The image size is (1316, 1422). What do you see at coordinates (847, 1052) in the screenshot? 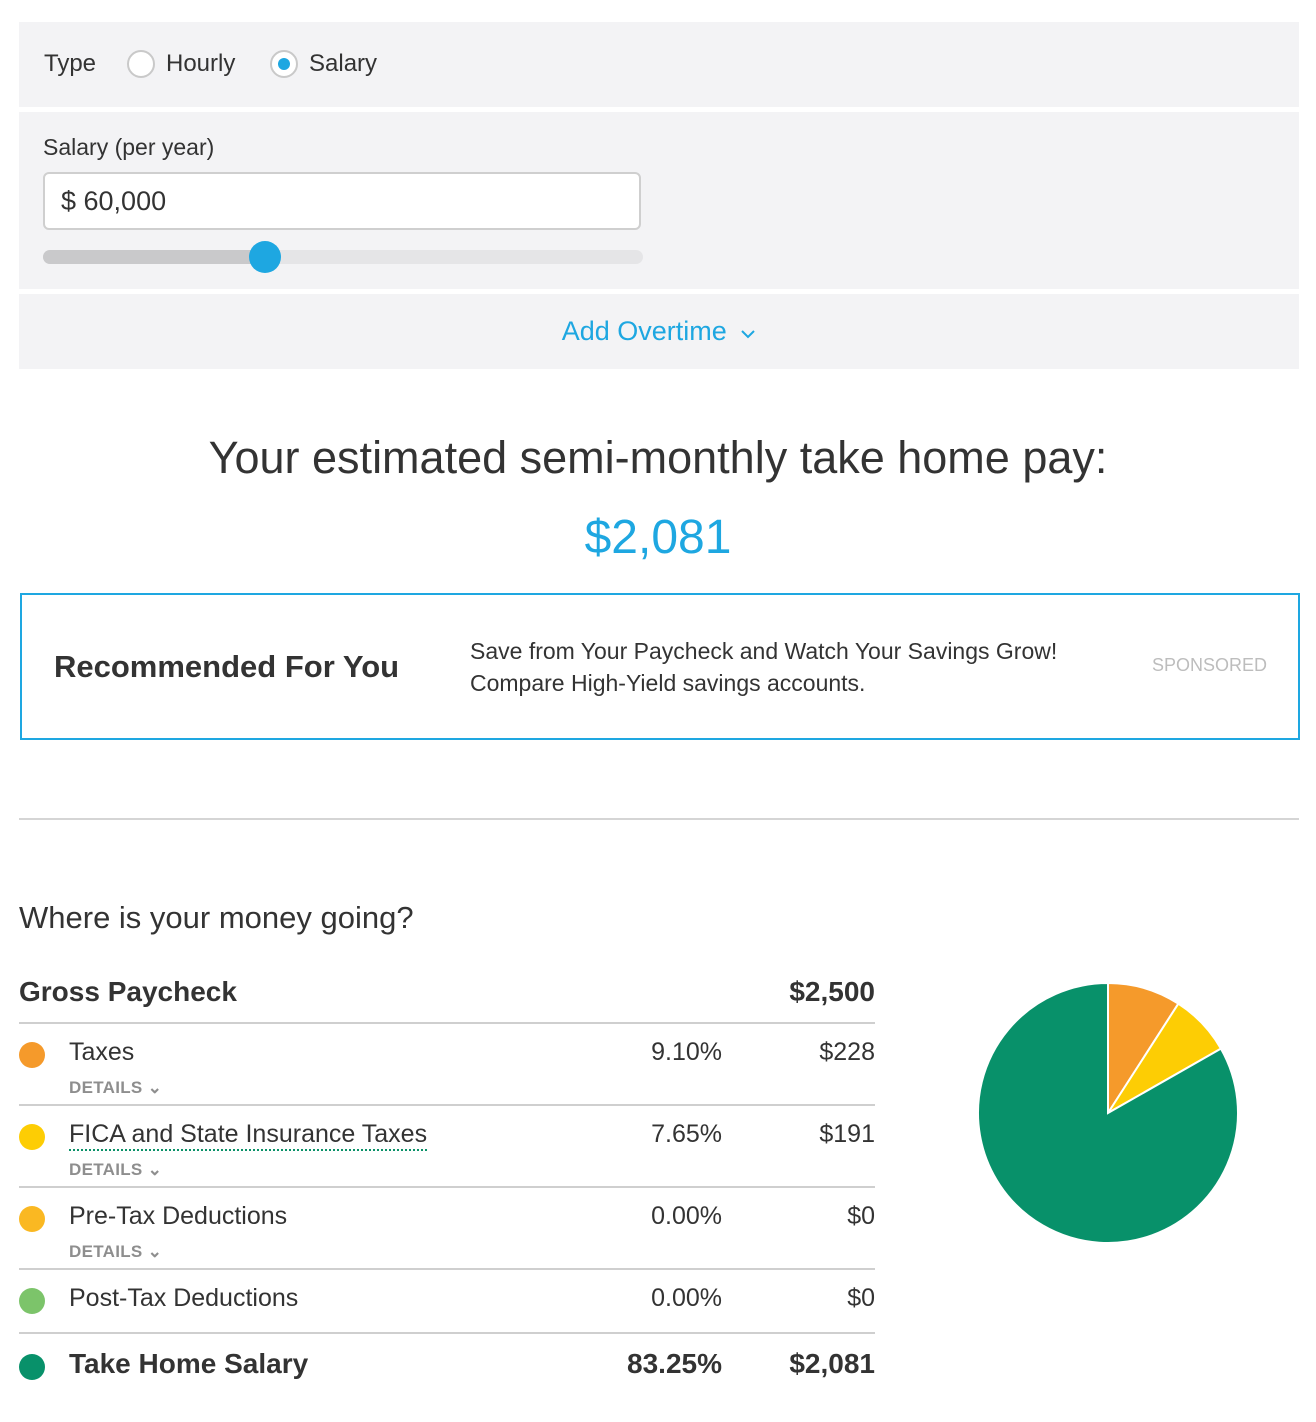
I see `row-value: $228` at bounding box center [847, 1052].